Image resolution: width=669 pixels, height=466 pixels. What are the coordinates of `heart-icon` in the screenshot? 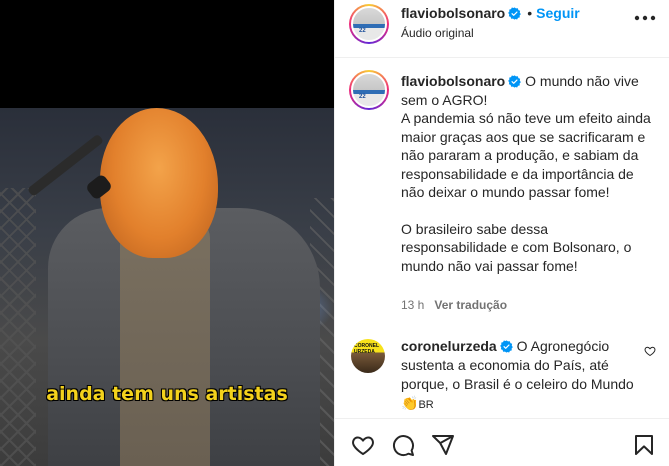 It's located at (363, 445).